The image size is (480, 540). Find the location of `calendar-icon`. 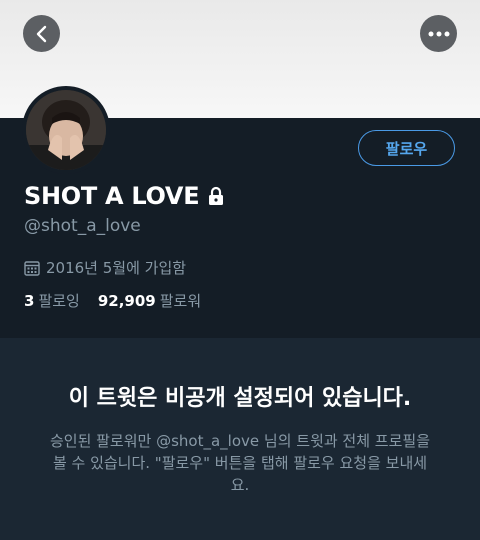

calendar-icon is located at coordinates (32, 268).